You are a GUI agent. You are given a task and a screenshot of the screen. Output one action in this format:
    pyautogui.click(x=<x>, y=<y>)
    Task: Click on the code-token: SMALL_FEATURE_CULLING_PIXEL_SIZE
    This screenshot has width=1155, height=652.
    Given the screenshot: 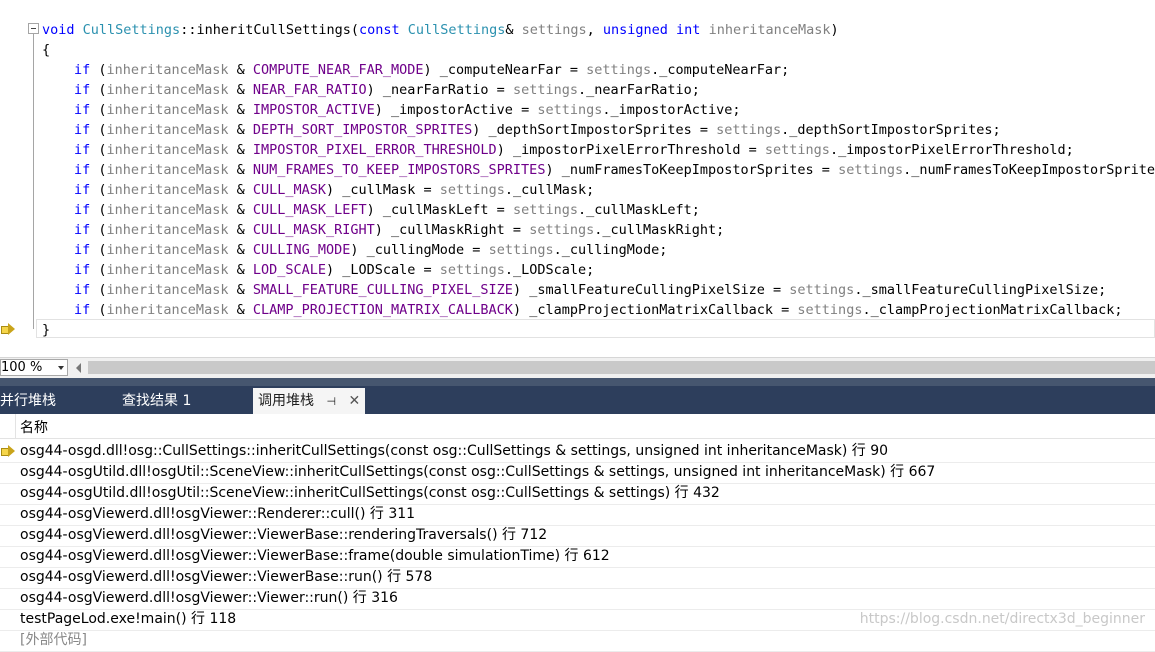 What is the action you would take?
    pyautogui.click(x=382, y=290)
    